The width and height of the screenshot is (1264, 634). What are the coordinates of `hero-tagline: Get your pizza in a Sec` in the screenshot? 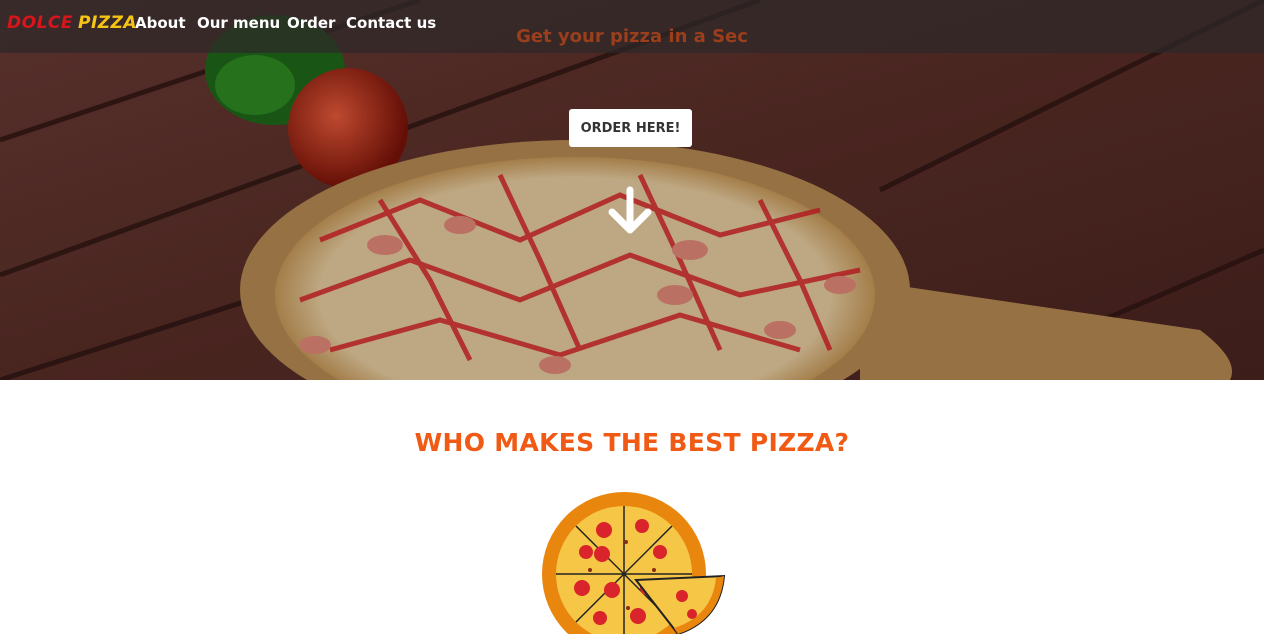 It's located at (632, 36).